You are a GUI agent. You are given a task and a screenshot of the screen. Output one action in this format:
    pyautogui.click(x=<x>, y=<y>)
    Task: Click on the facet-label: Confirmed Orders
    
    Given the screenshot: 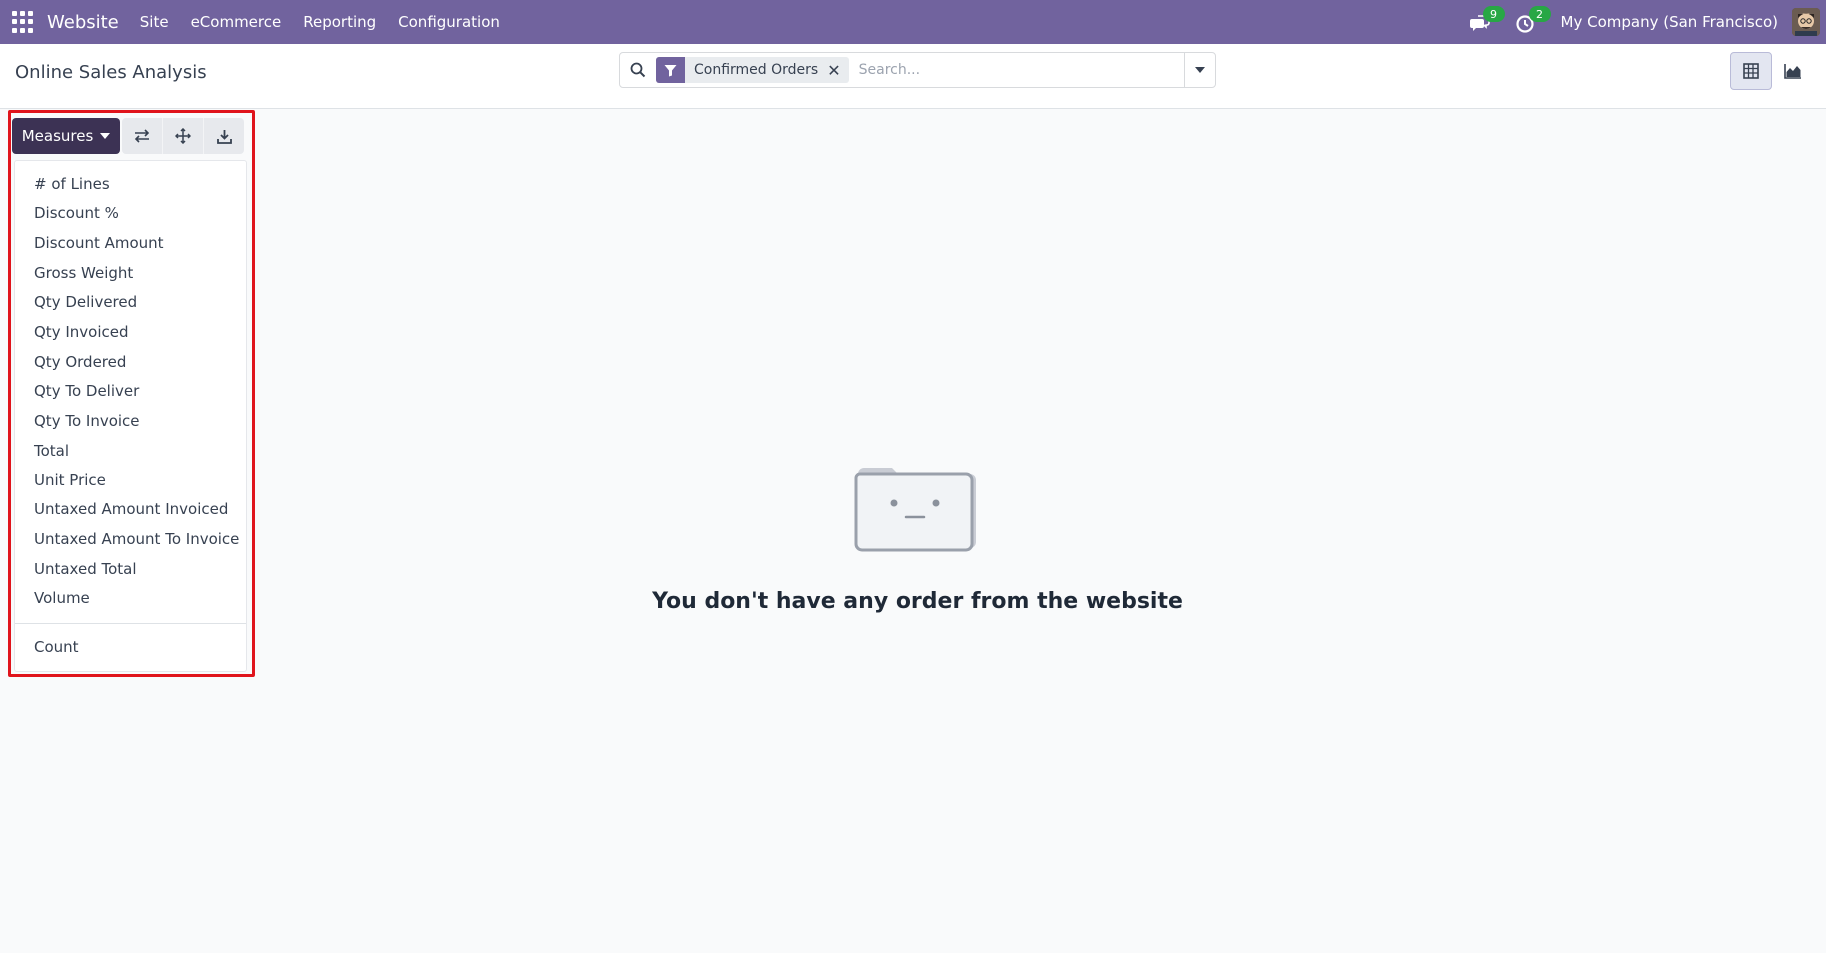 What is the action you would take?
    pyautogui.click(x=756, y=70)
    